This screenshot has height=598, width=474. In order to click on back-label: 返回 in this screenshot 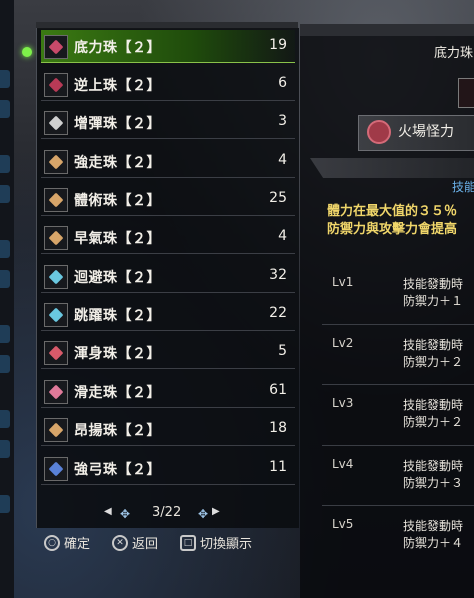, I will do `click(145, 544)`.